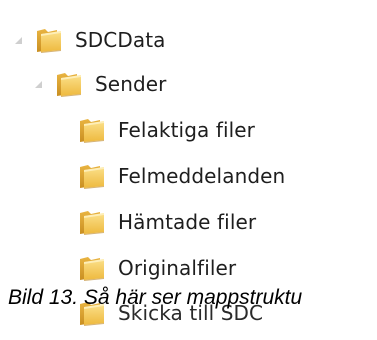 The image size is (377, 340). Describe the element at coordinates (155, 297) in the screenshot. I see `figure-caption: Bild 13. Så här ser mappstruktu` at that location.